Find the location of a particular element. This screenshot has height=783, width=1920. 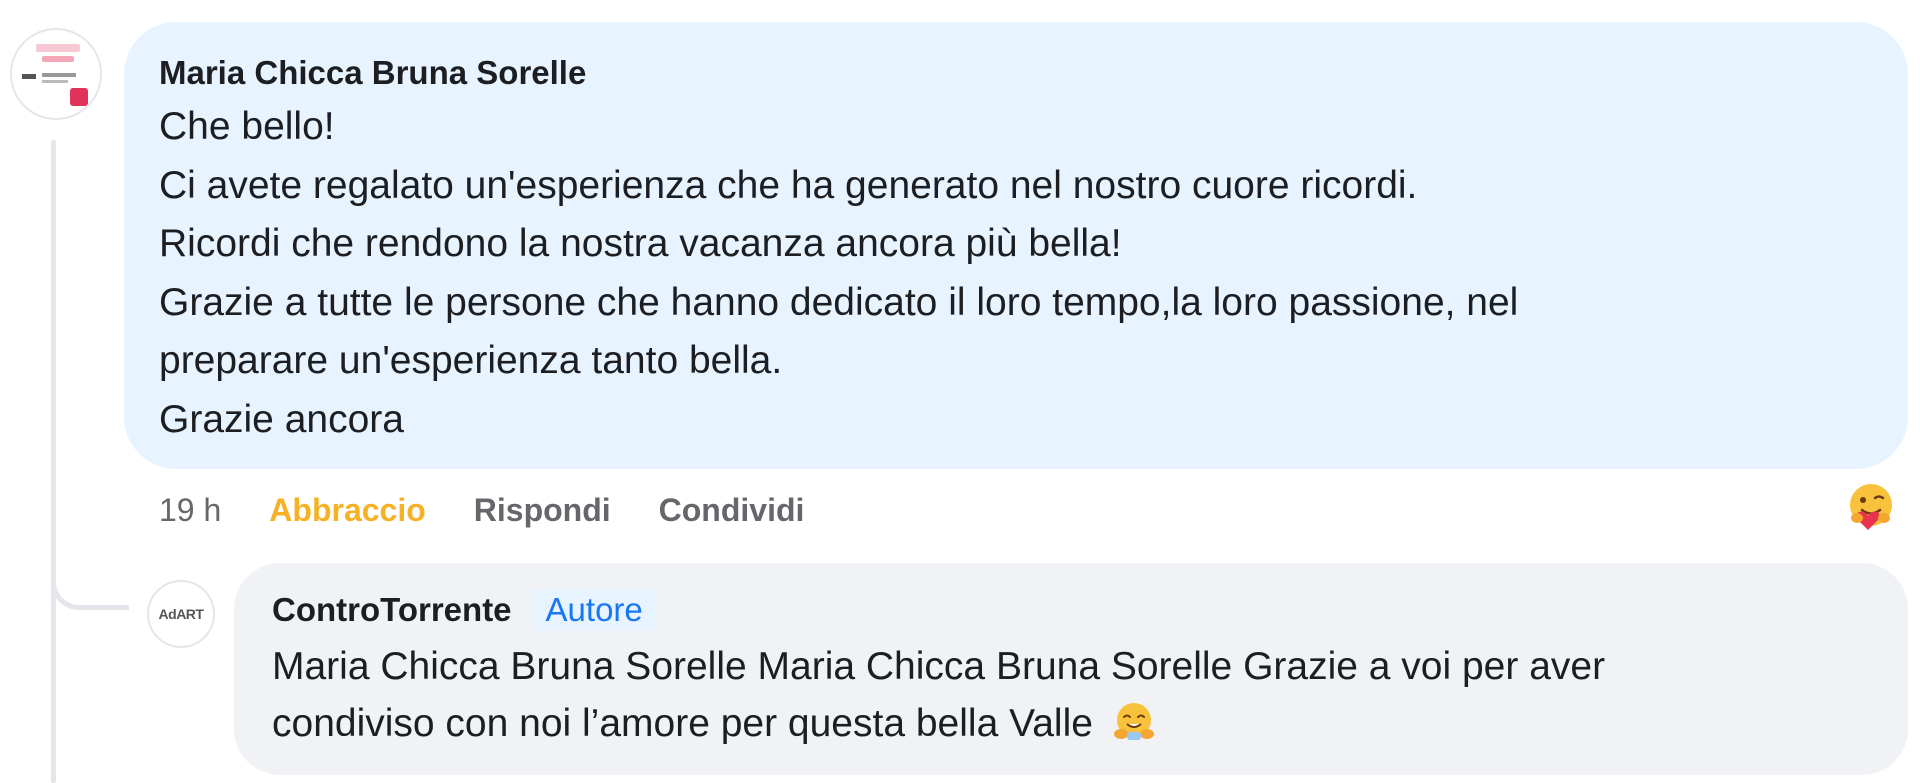

reply-header: ControTorrente Autore is located at coordinates (463, 610).